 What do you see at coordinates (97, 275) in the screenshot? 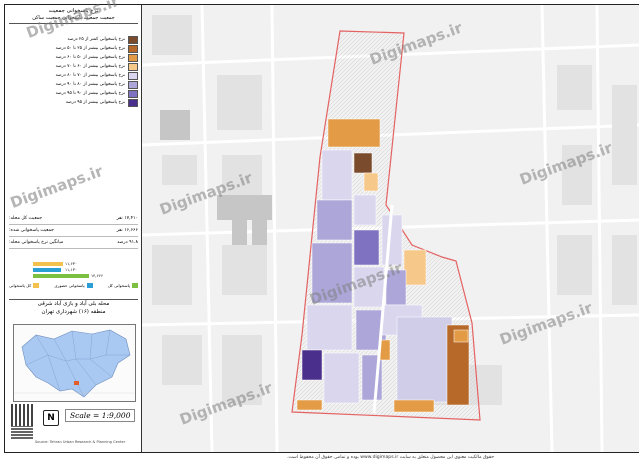
I see `bar-3-value: ۱۴,۶۶۶` at bounding box center [97, 275].